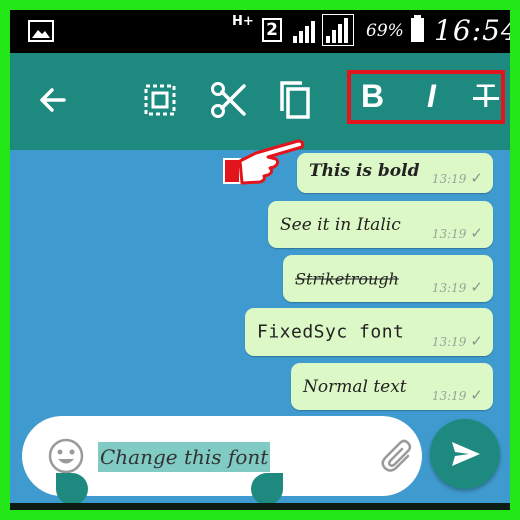  What do you see at coordinates (53, 100) in the screenshot?
I see `back-arrow-icon` at bounding box center [53, 100].